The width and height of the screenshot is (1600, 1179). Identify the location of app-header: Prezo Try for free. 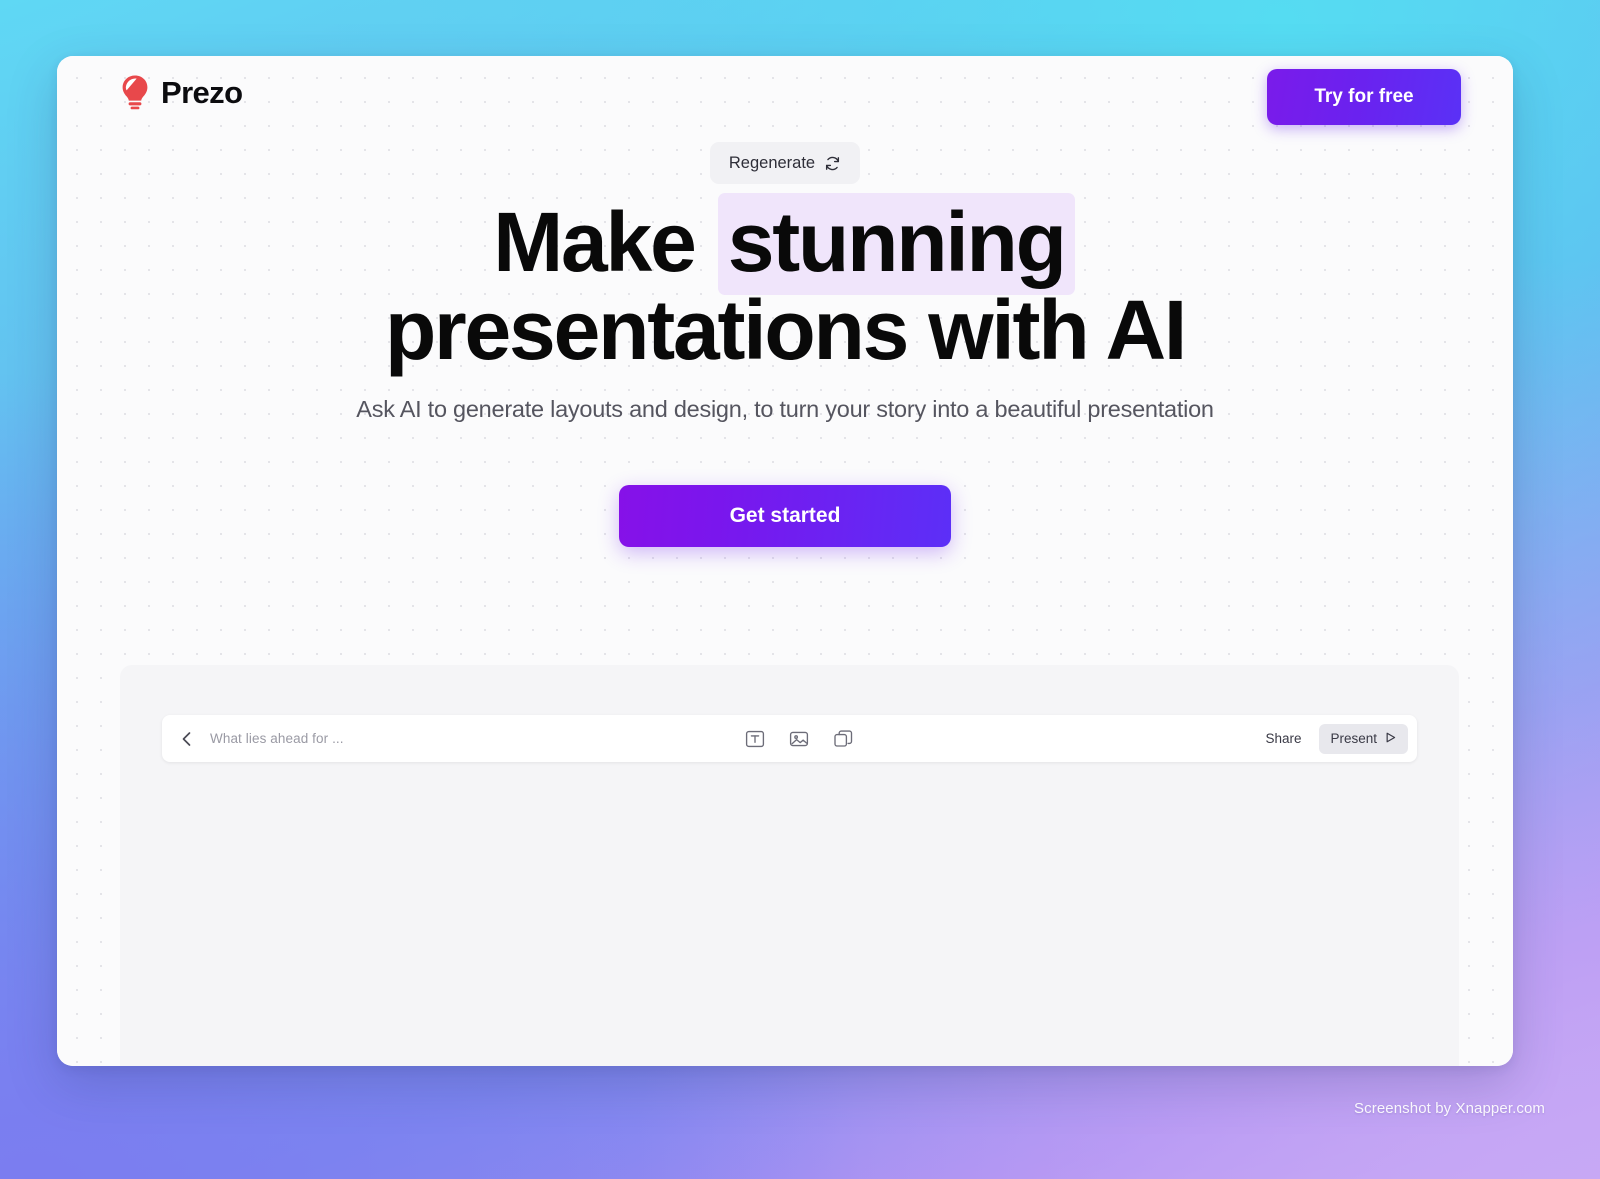
(785, 99).